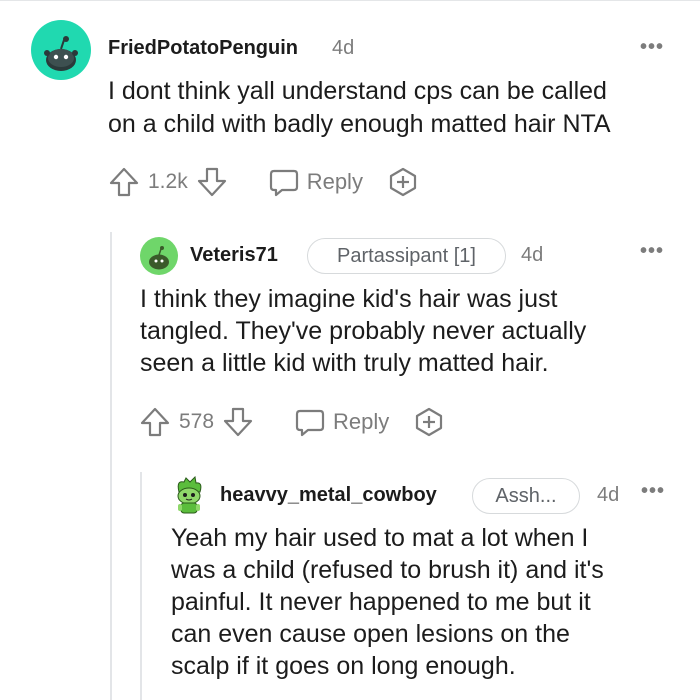  What do you see at coordinates (203, 48) in the screenshot?
I see `username: FriedPotatoPenguin` at bounding box center [203, 48].